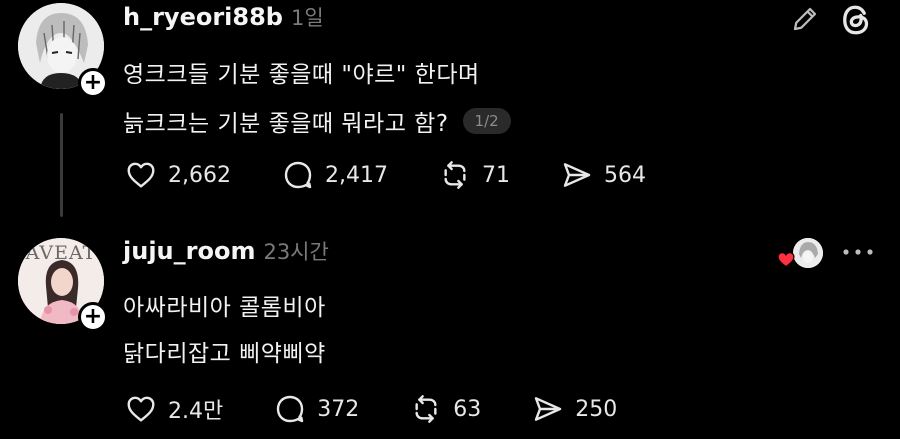 The width and height of the screenshot is (900, 439). What do you see at coordinates (338, 409) in the screenshot?
I see `comment-count: 372` at bounding box center [338, 409].